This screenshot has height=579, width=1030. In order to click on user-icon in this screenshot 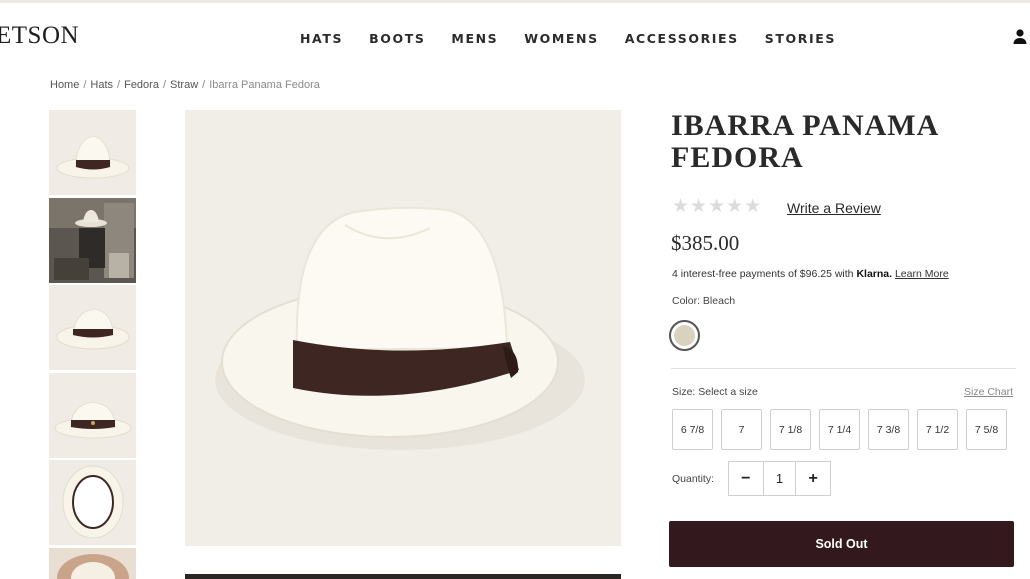, I will do `click(1020, 37)`.